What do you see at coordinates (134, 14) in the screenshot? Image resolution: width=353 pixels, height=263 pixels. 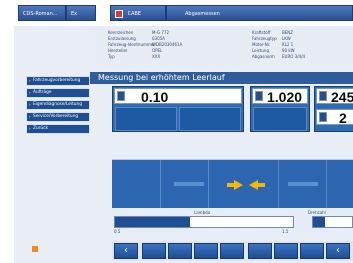 I see `cabe-label: CABE` at bounding box center [134, 14].